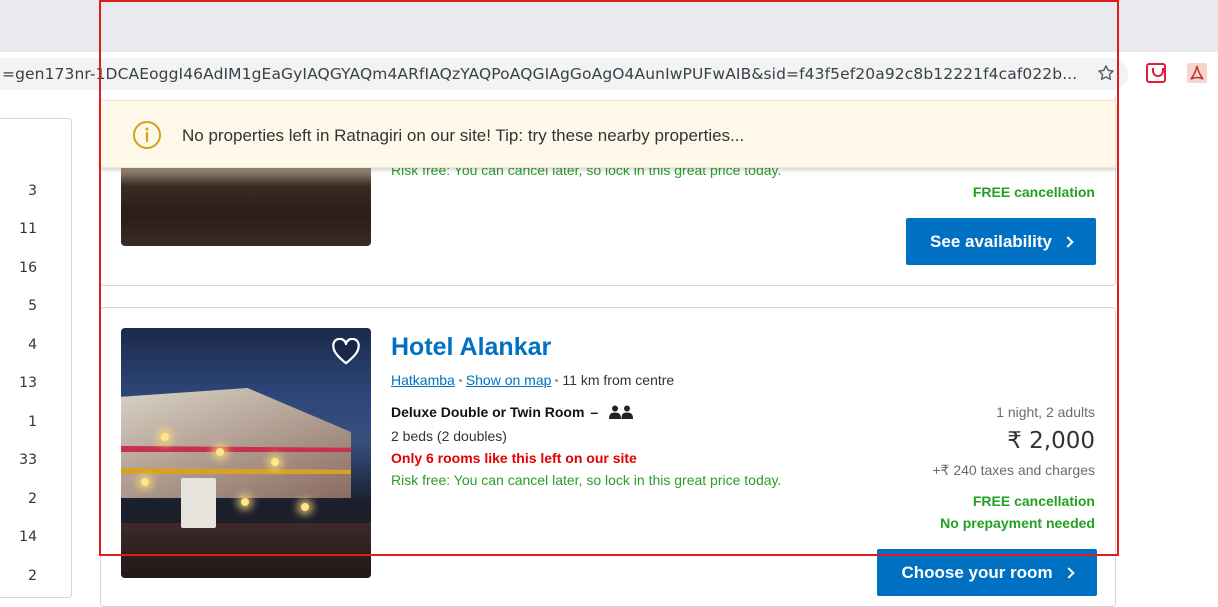 This screenshot has width=1218, height=607. Describe the element at coordinates (449, 436) in the screenshot. I see `beds-text: 2 beds (2 doubles)` at that location.